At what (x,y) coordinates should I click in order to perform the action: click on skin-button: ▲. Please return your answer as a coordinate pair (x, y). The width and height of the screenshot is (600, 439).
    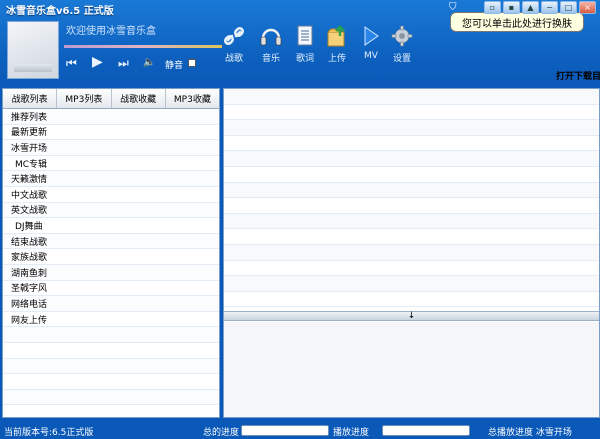
    Looking at the image, I should click on (530, 7).